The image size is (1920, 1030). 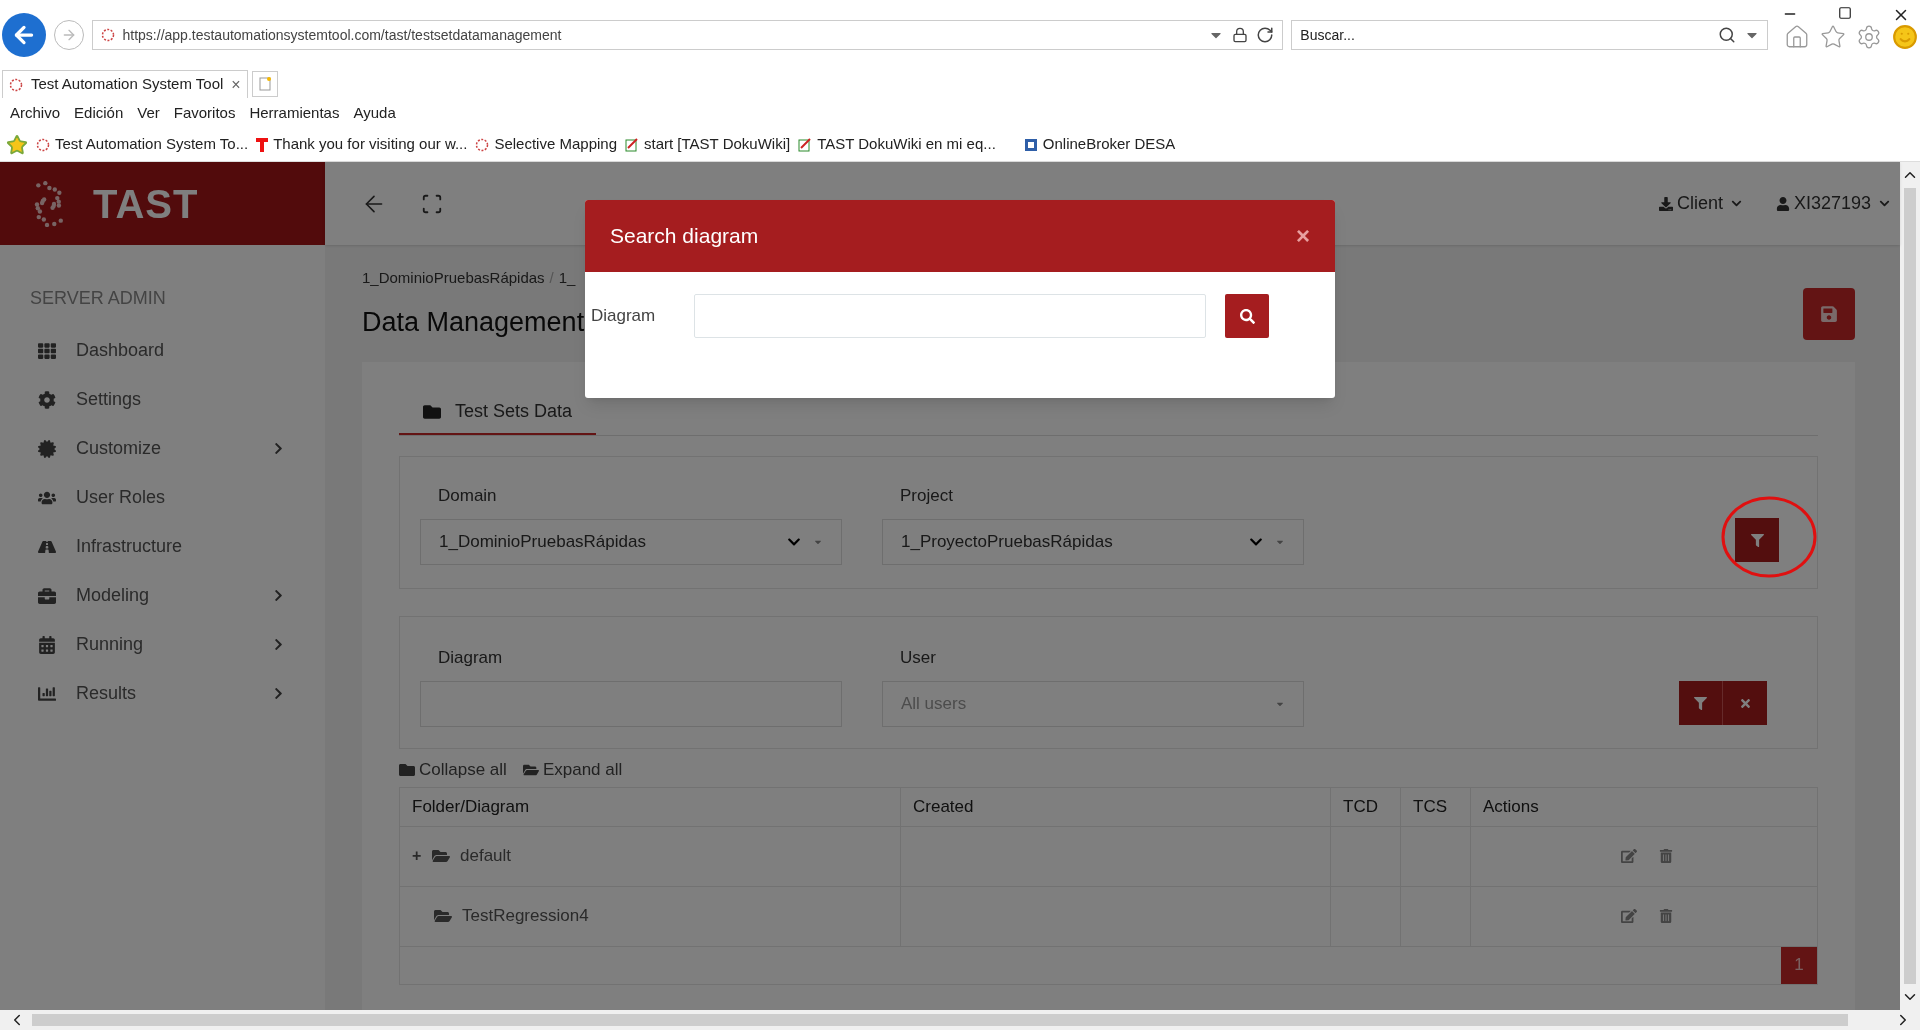 I want to click on edit-page-icon, so click(x=632, y=144).